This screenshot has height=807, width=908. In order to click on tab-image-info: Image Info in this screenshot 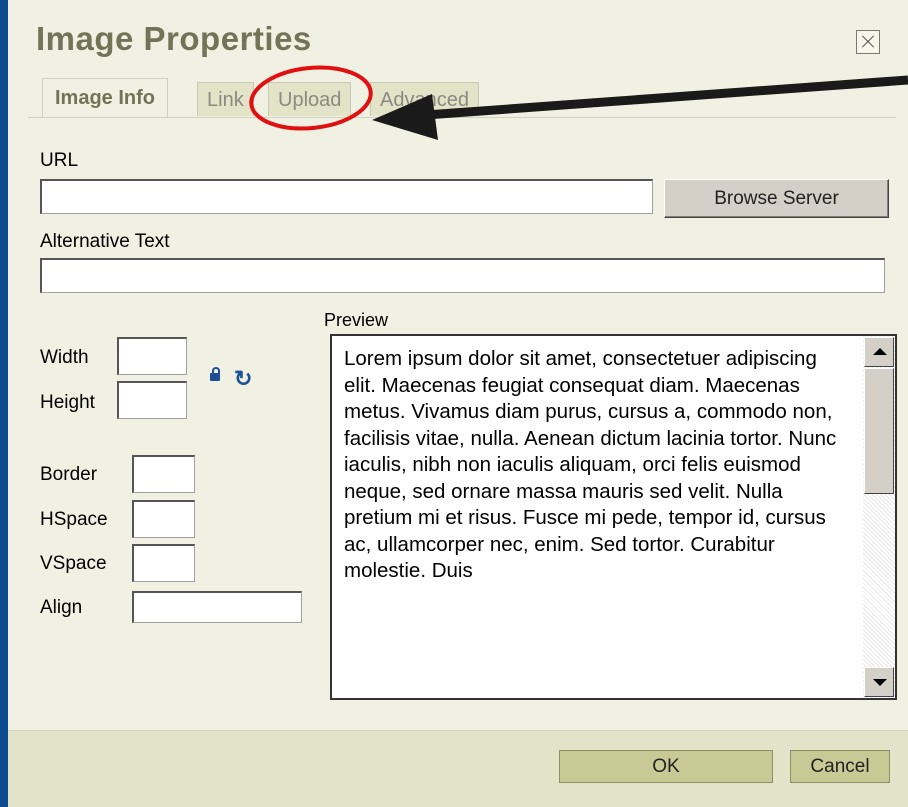, I will do `click(105, 98)`.